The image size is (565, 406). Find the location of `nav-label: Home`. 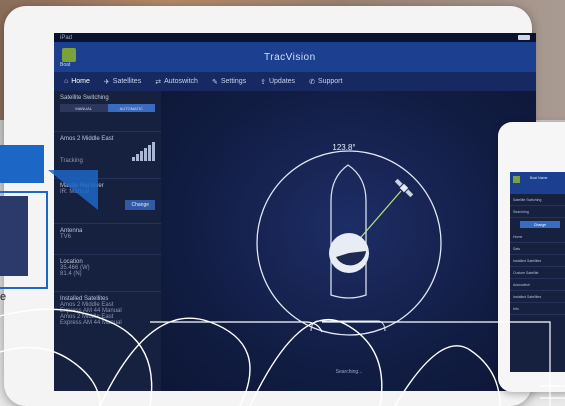

nav-label: Home is located at coordinates (80, 81).